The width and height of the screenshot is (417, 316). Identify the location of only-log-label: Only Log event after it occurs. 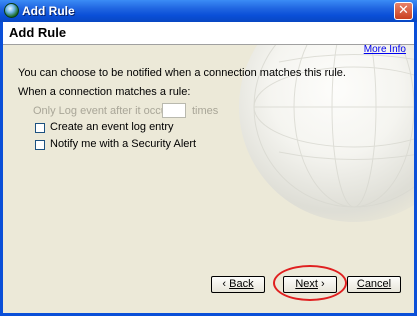
(105, 111).